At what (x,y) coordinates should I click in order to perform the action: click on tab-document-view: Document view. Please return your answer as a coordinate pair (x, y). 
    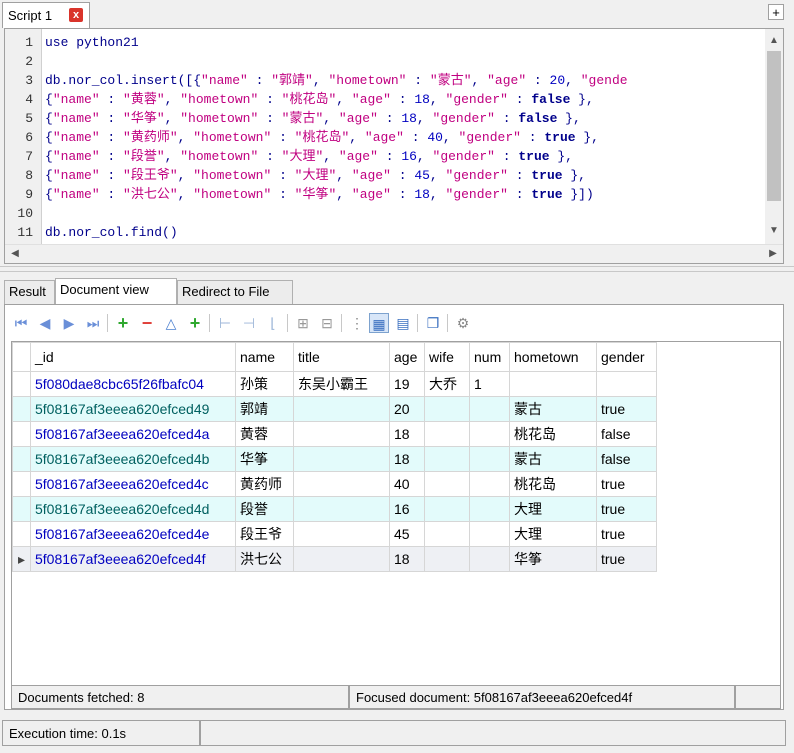
    Looking at the image, I should click on (116, 291).